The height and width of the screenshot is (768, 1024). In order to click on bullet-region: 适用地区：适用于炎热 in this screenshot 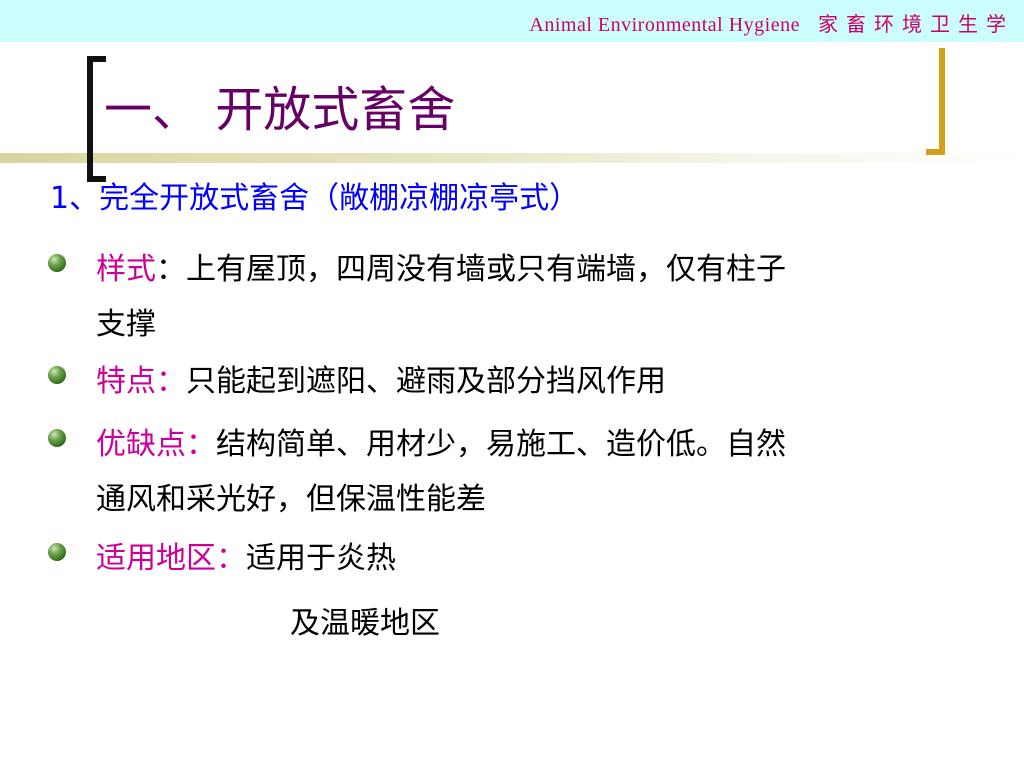, I will do `click(429, 558)`.